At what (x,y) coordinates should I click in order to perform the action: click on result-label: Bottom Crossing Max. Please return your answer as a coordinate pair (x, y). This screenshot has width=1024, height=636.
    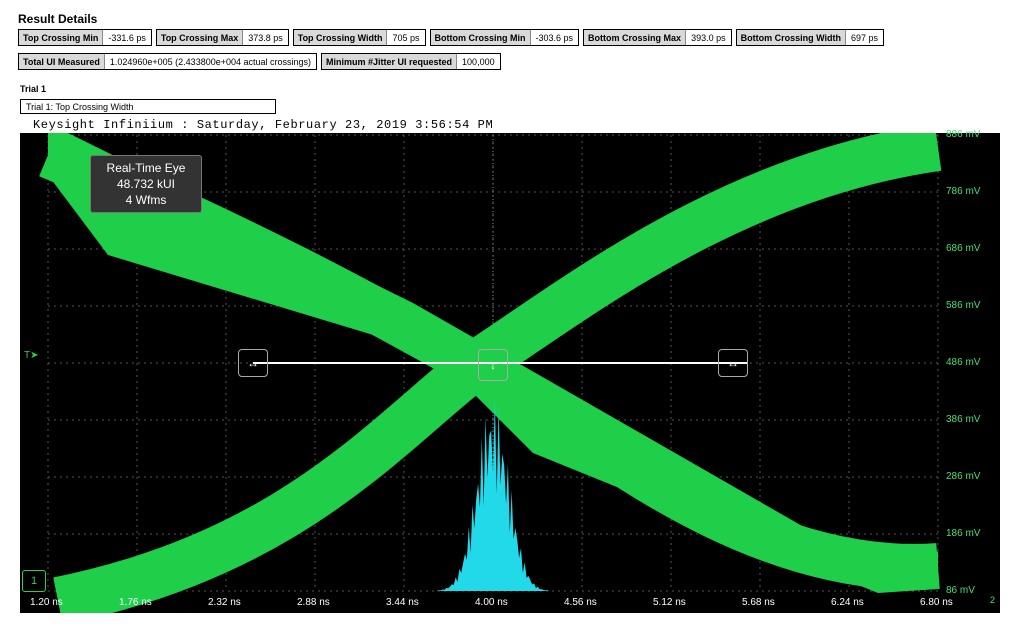
    Looking at the image, I should click on (635, 37).